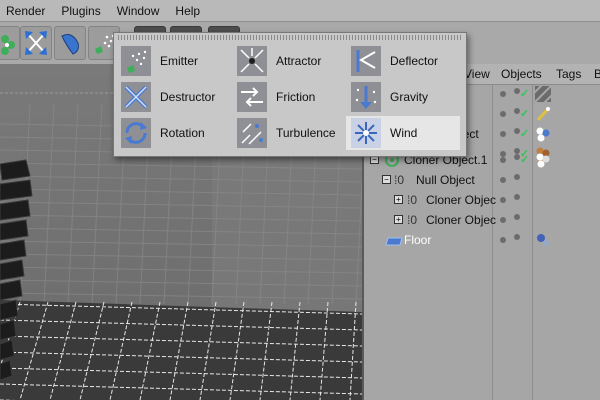 This screenshot has height=400, width=600. Describe the element at coordinates (252, 134) in the screenshot. I see `turbulence-icon` at that location.